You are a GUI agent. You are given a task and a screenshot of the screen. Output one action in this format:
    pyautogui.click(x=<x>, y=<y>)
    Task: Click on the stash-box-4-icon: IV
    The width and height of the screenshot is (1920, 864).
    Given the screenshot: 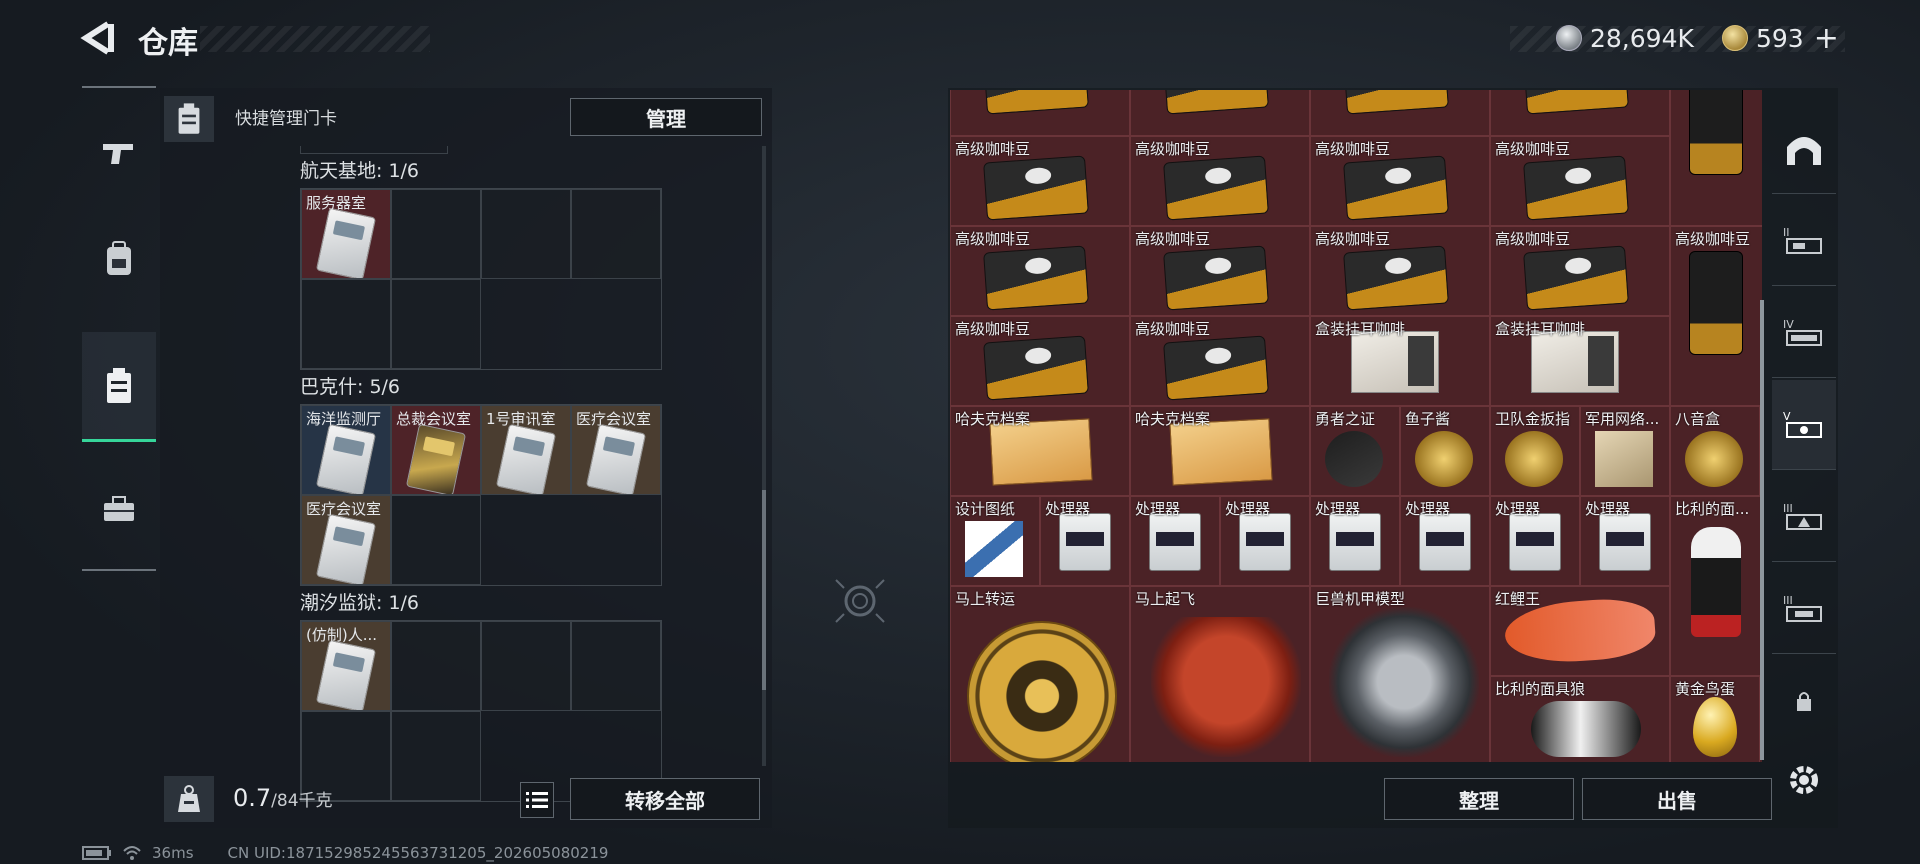 What is the action you would take?
    pyautogui.click(x=1802, y=332)
    